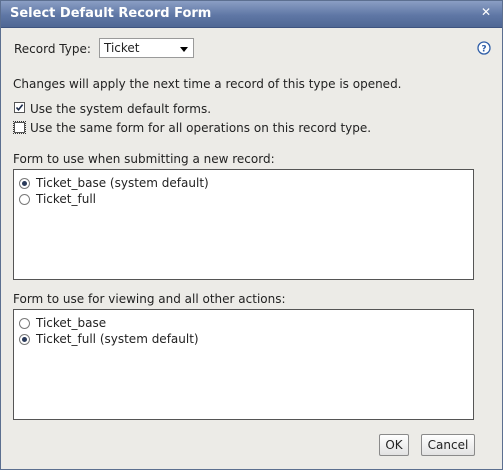 The height and width of the screenshot is (470, 503). I want to click on radio-label: Ticket_base (system default), so click(122, 183).